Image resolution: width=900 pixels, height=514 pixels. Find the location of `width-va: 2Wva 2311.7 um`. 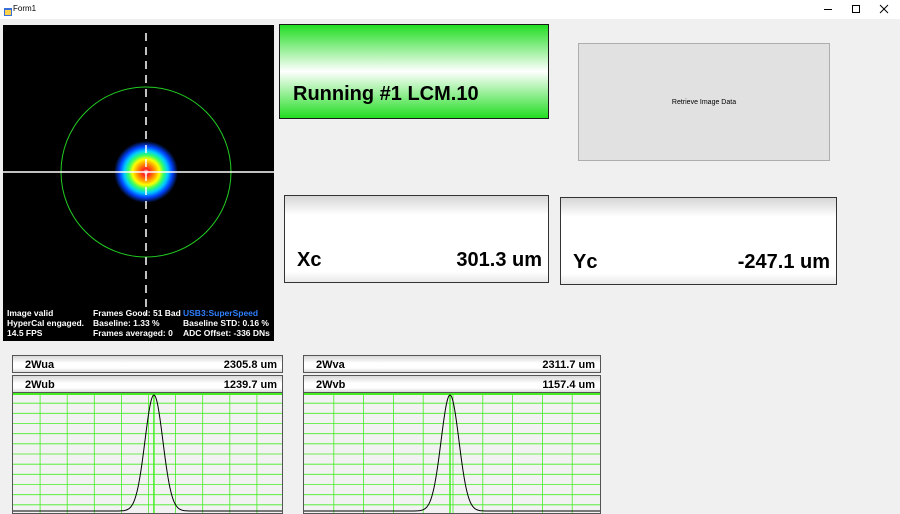

width-va: 2Wva 2311.7 um is located at coordinates (452, 364).